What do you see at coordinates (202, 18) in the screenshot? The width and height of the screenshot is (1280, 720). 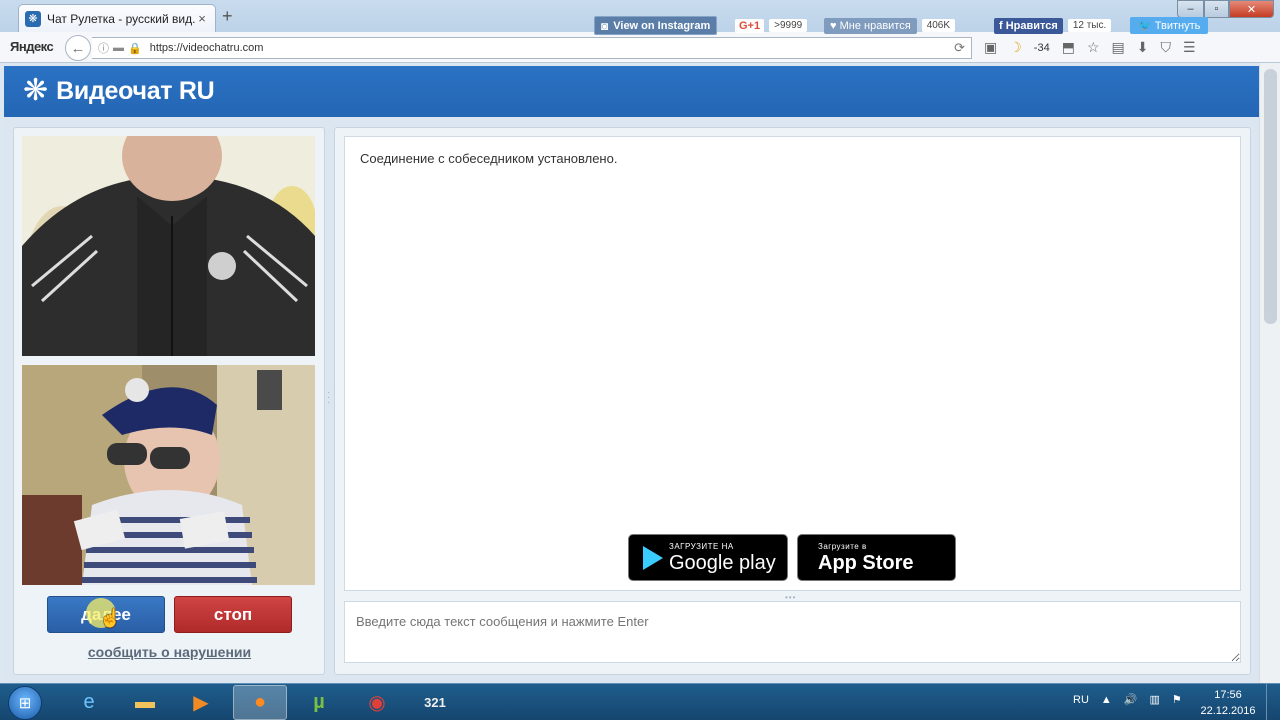 I see `close-tab-icon: ×` at bounding box center [202, 18].